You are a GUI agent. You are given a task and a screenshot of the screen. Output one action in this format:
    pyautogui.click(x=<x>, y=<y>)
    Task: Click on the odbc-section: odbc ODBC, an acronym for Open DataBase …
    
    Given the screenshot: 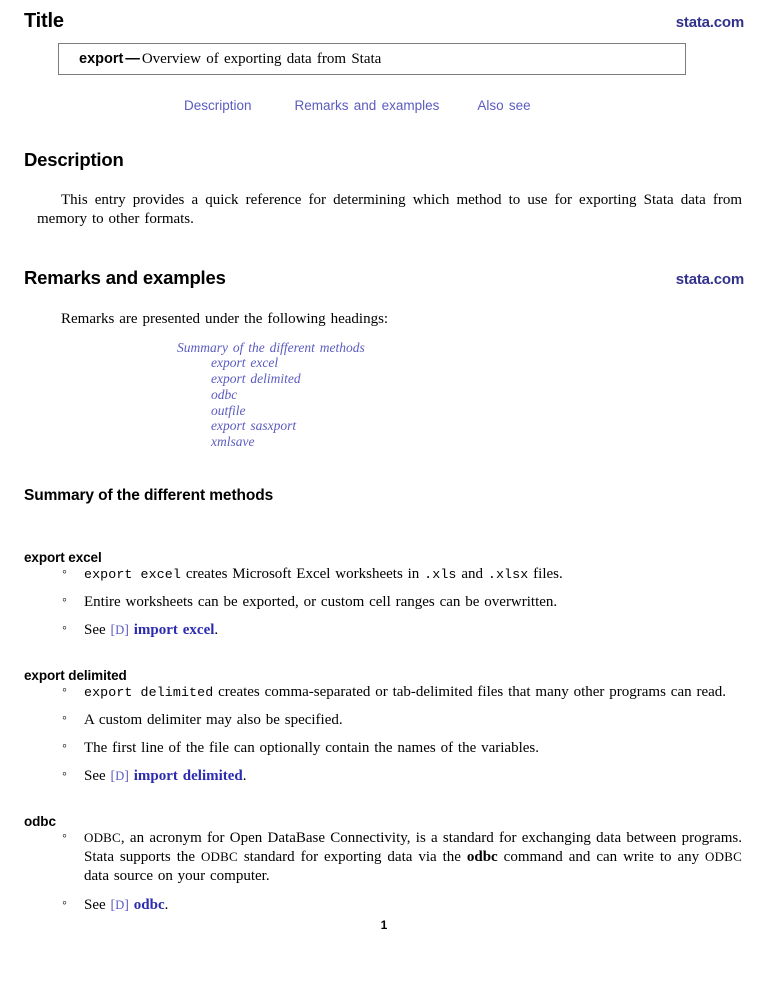 What is the action you would take?
    pyautogui.click(x=384, y=864)
    